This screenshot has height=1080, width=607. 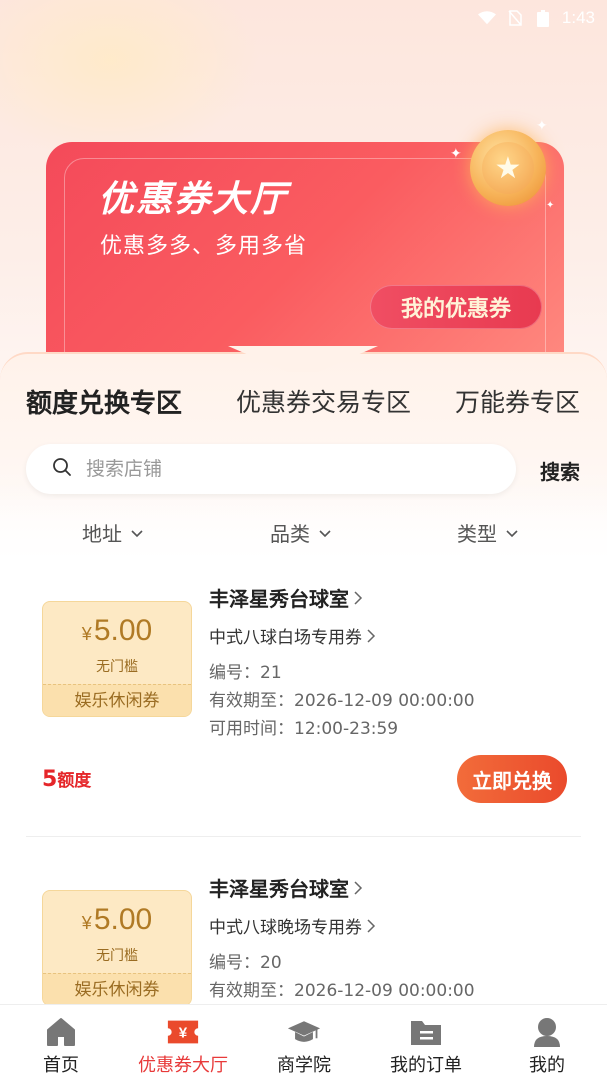 I want to click on redeem-button: 立即兑换, so click(x=512, y=779).